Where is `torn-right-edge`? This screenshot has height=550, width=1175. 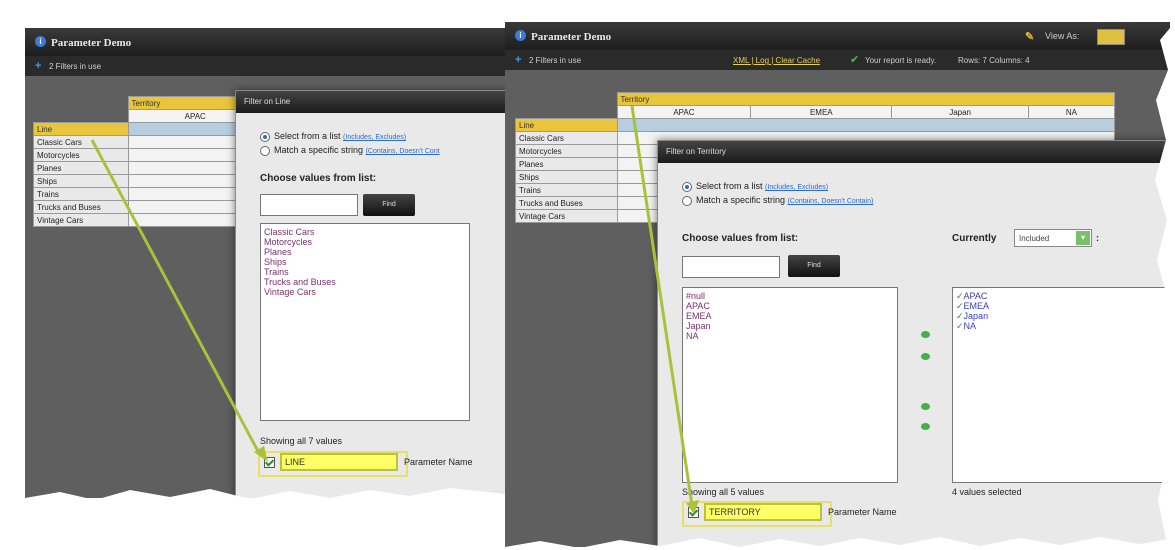
torn-right-edge is located at coordinates (1165, 286).